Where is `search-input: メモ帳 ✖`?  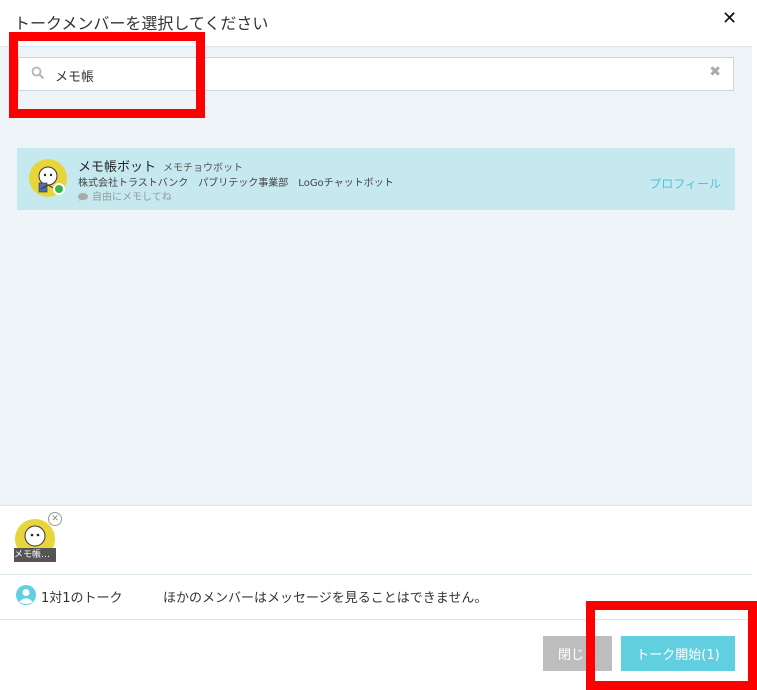
search-input: メモ帳 ✖ is located at coordinates (376, 74).